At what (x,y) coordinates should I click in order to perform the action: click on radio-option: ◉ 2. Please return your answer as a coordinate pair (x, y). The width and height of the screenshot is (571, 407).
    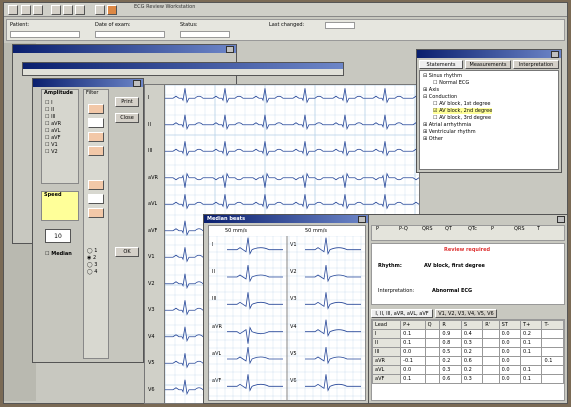
    Looking at the image, I should click on (98, 258).